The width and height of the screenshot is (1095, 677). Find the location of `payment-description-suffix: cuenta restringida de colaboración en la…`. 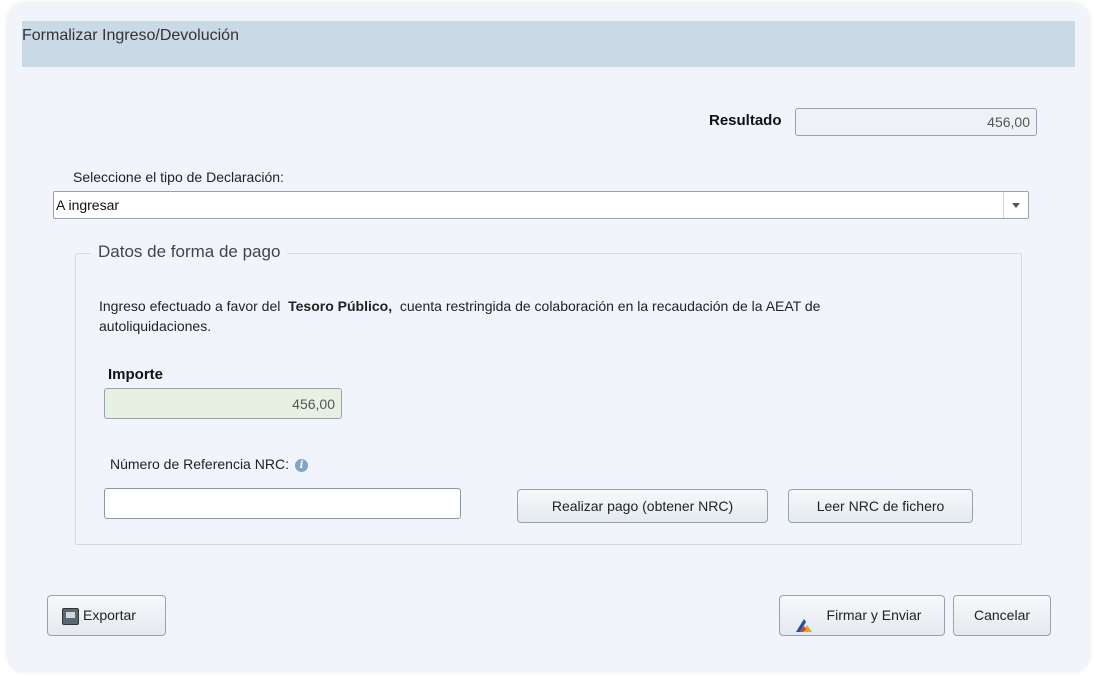

payment-description-suffix: cuenta restringida de colaboración en la… is located at coordinates (610, 306).